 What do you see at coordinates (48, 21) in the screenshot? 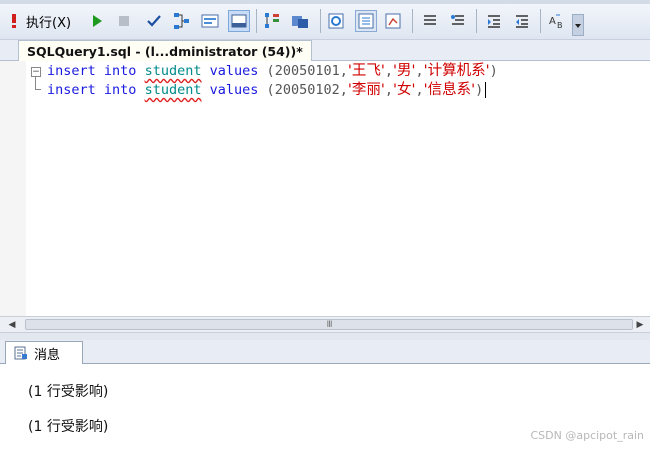
I see `execute-button: 执行(X)` at bounding box center [48, 21].